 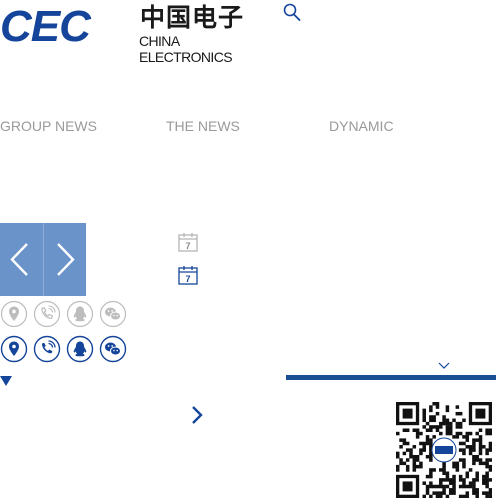 What do you see at coordinates (135, 34) in the screenshot?
I see `logo: CEC 中国电子 CHINA ELECTRONICS` at bounding box center [135, 34].